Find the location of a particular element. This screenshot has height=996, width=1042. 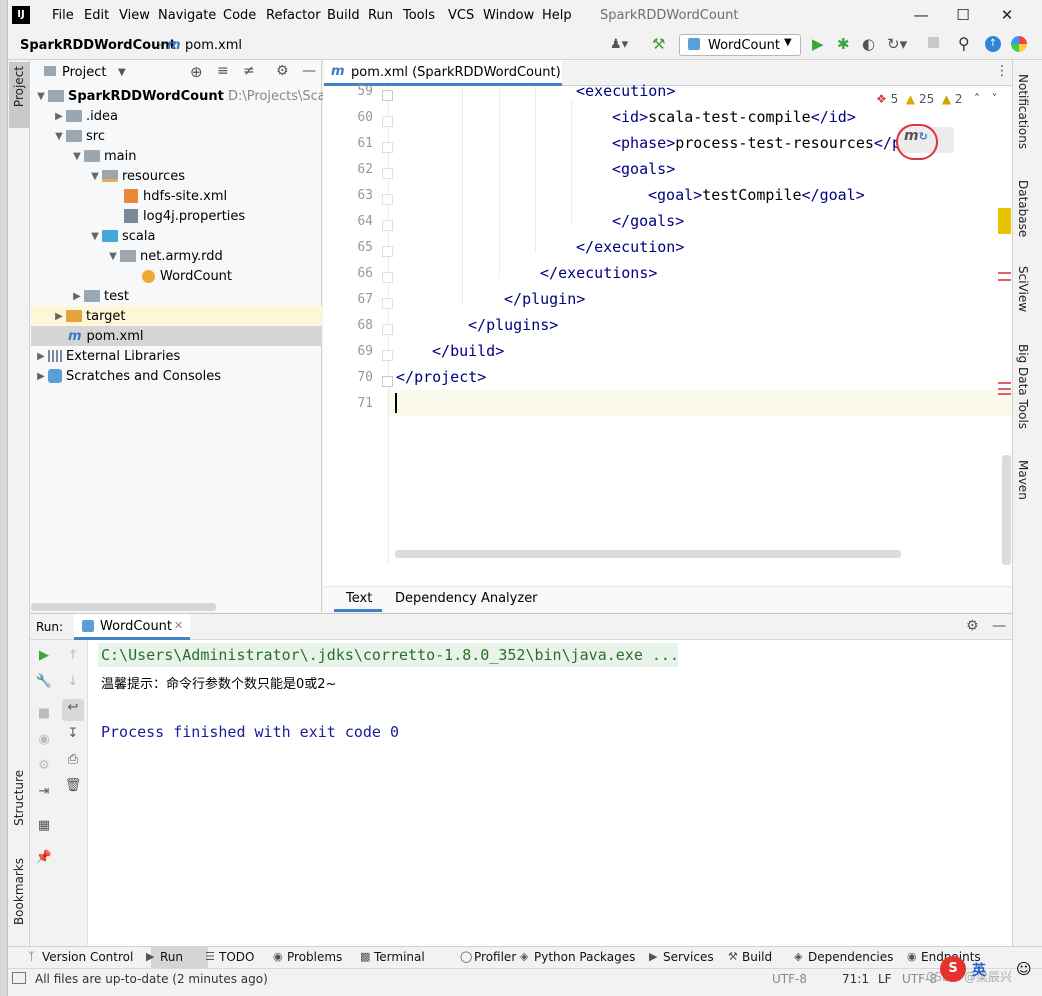

tool-tab-run: Run is located at coordinates (171, 957).